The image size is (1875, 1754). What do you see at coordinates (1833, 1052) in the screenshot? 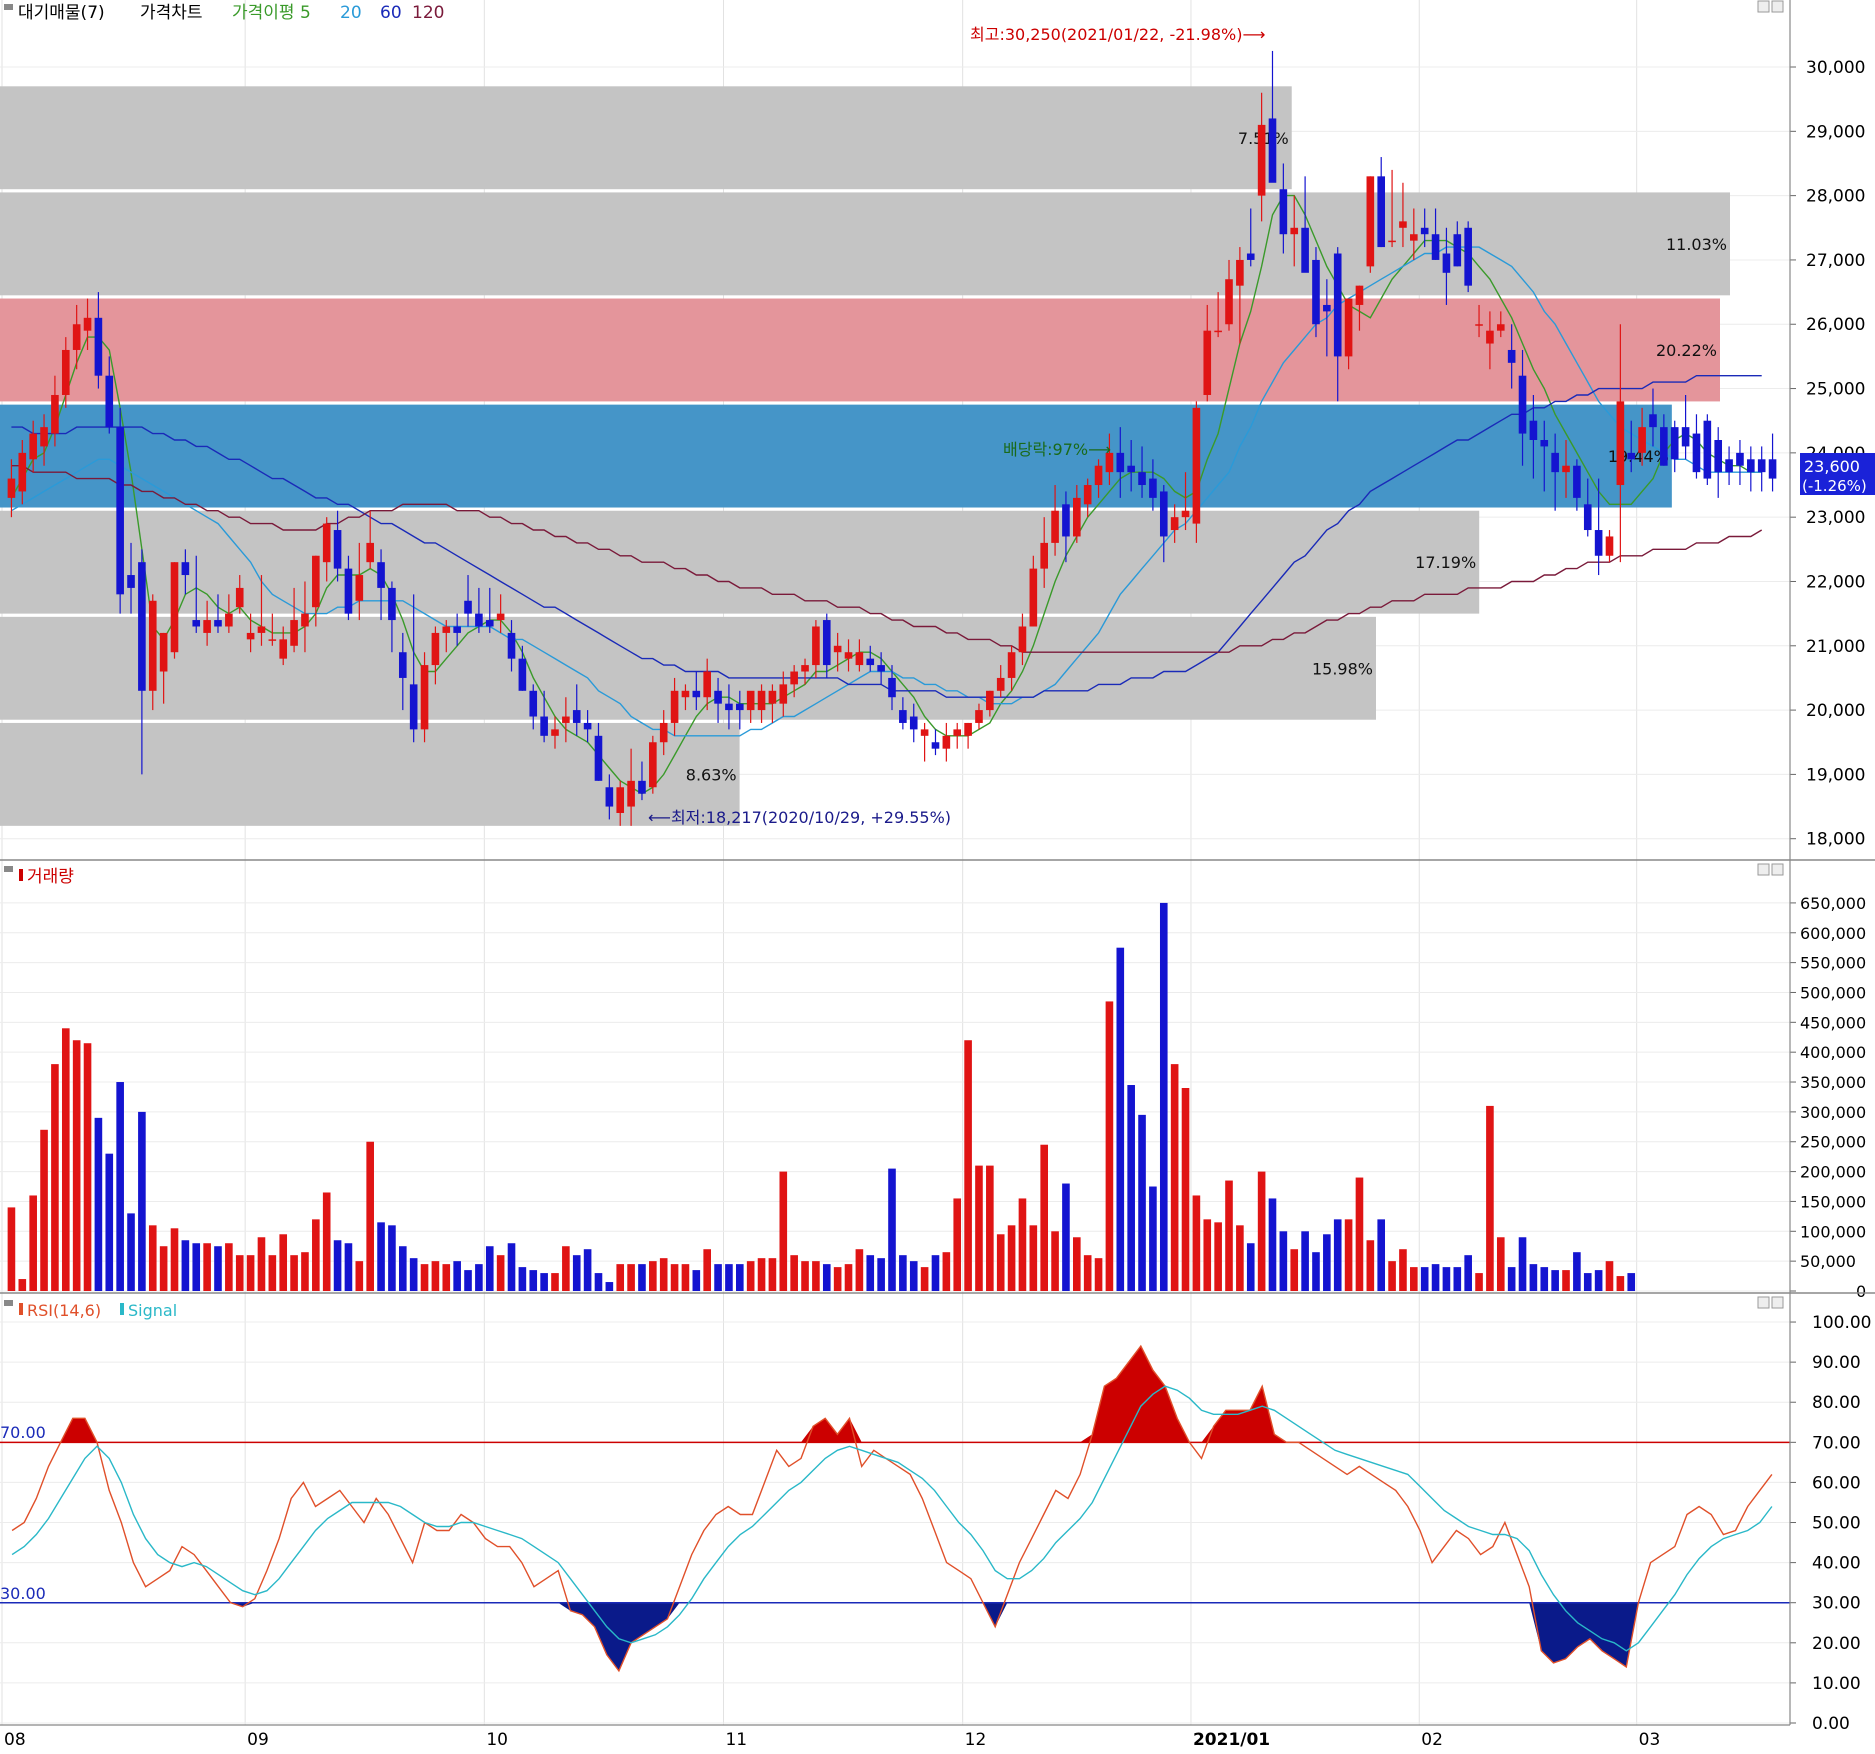
I see `volume-tick-label: 400,000` at bounding box center [1833, 1052].